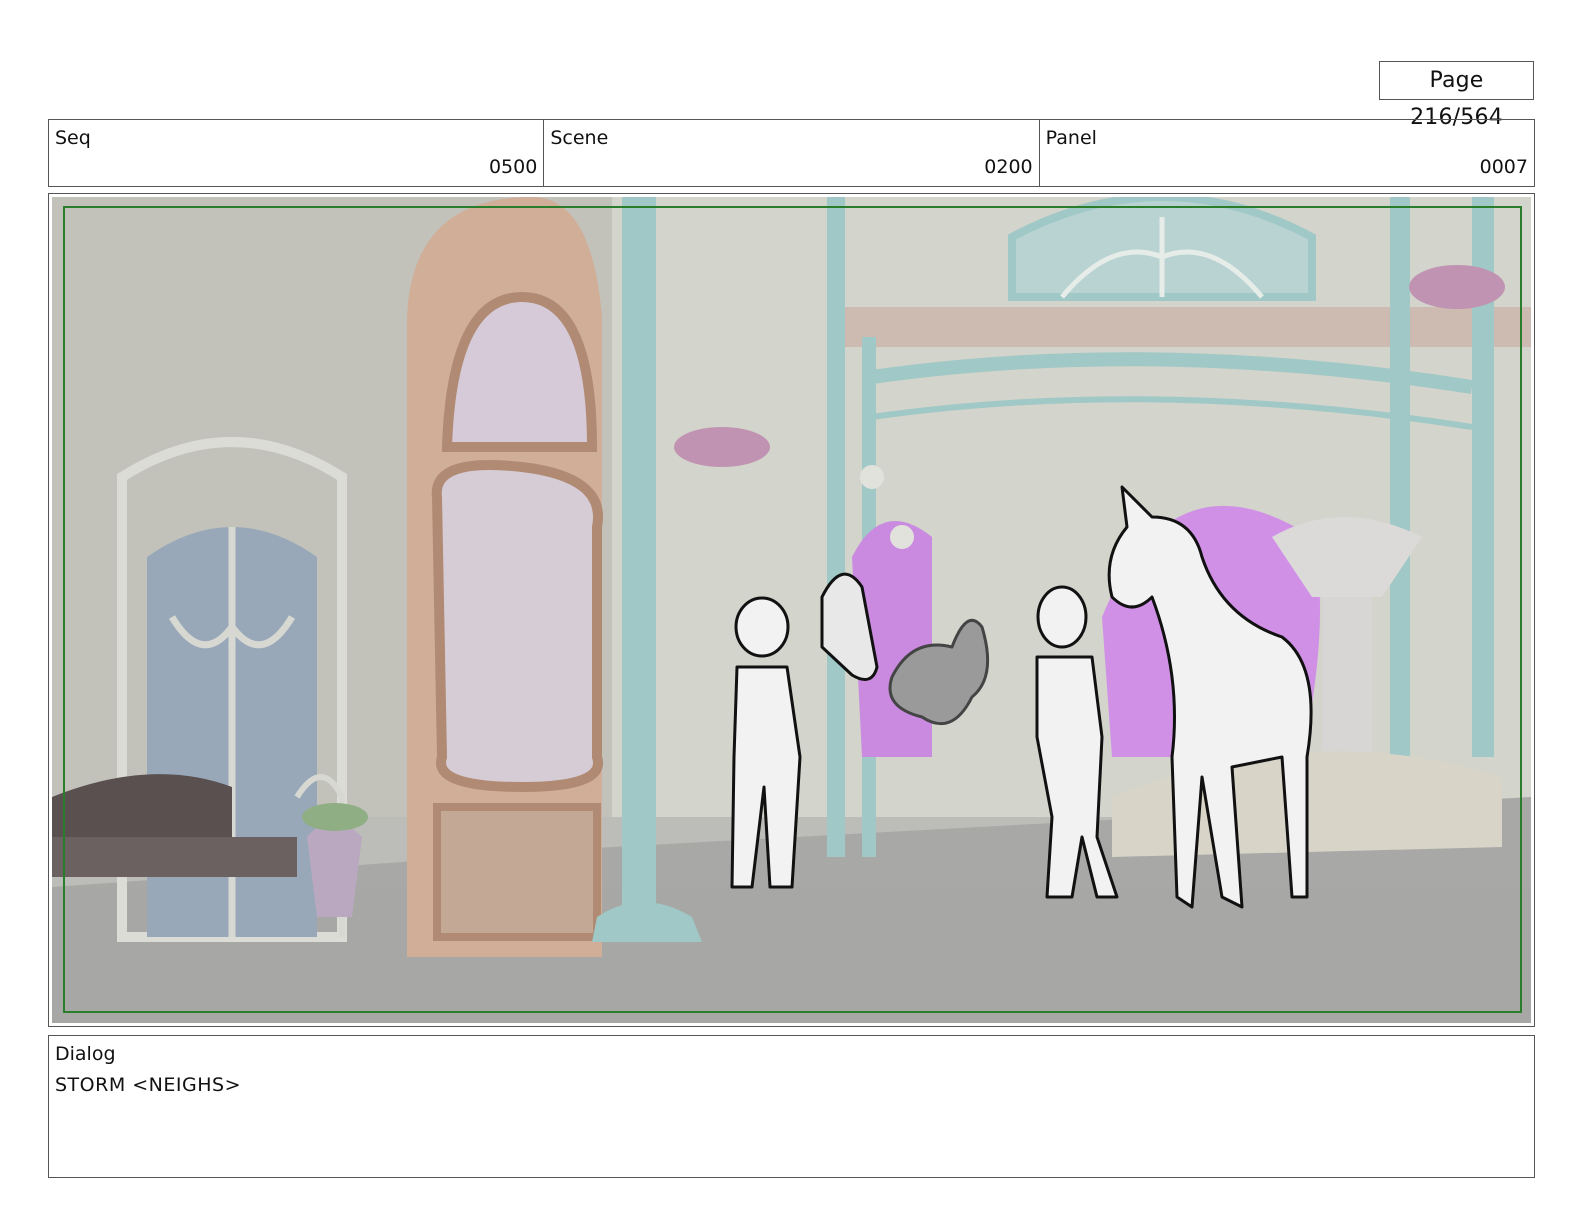 The width and height of the screenshot is (1584, 1224). I want to click on seq-value: 0500, so click(513, 167).